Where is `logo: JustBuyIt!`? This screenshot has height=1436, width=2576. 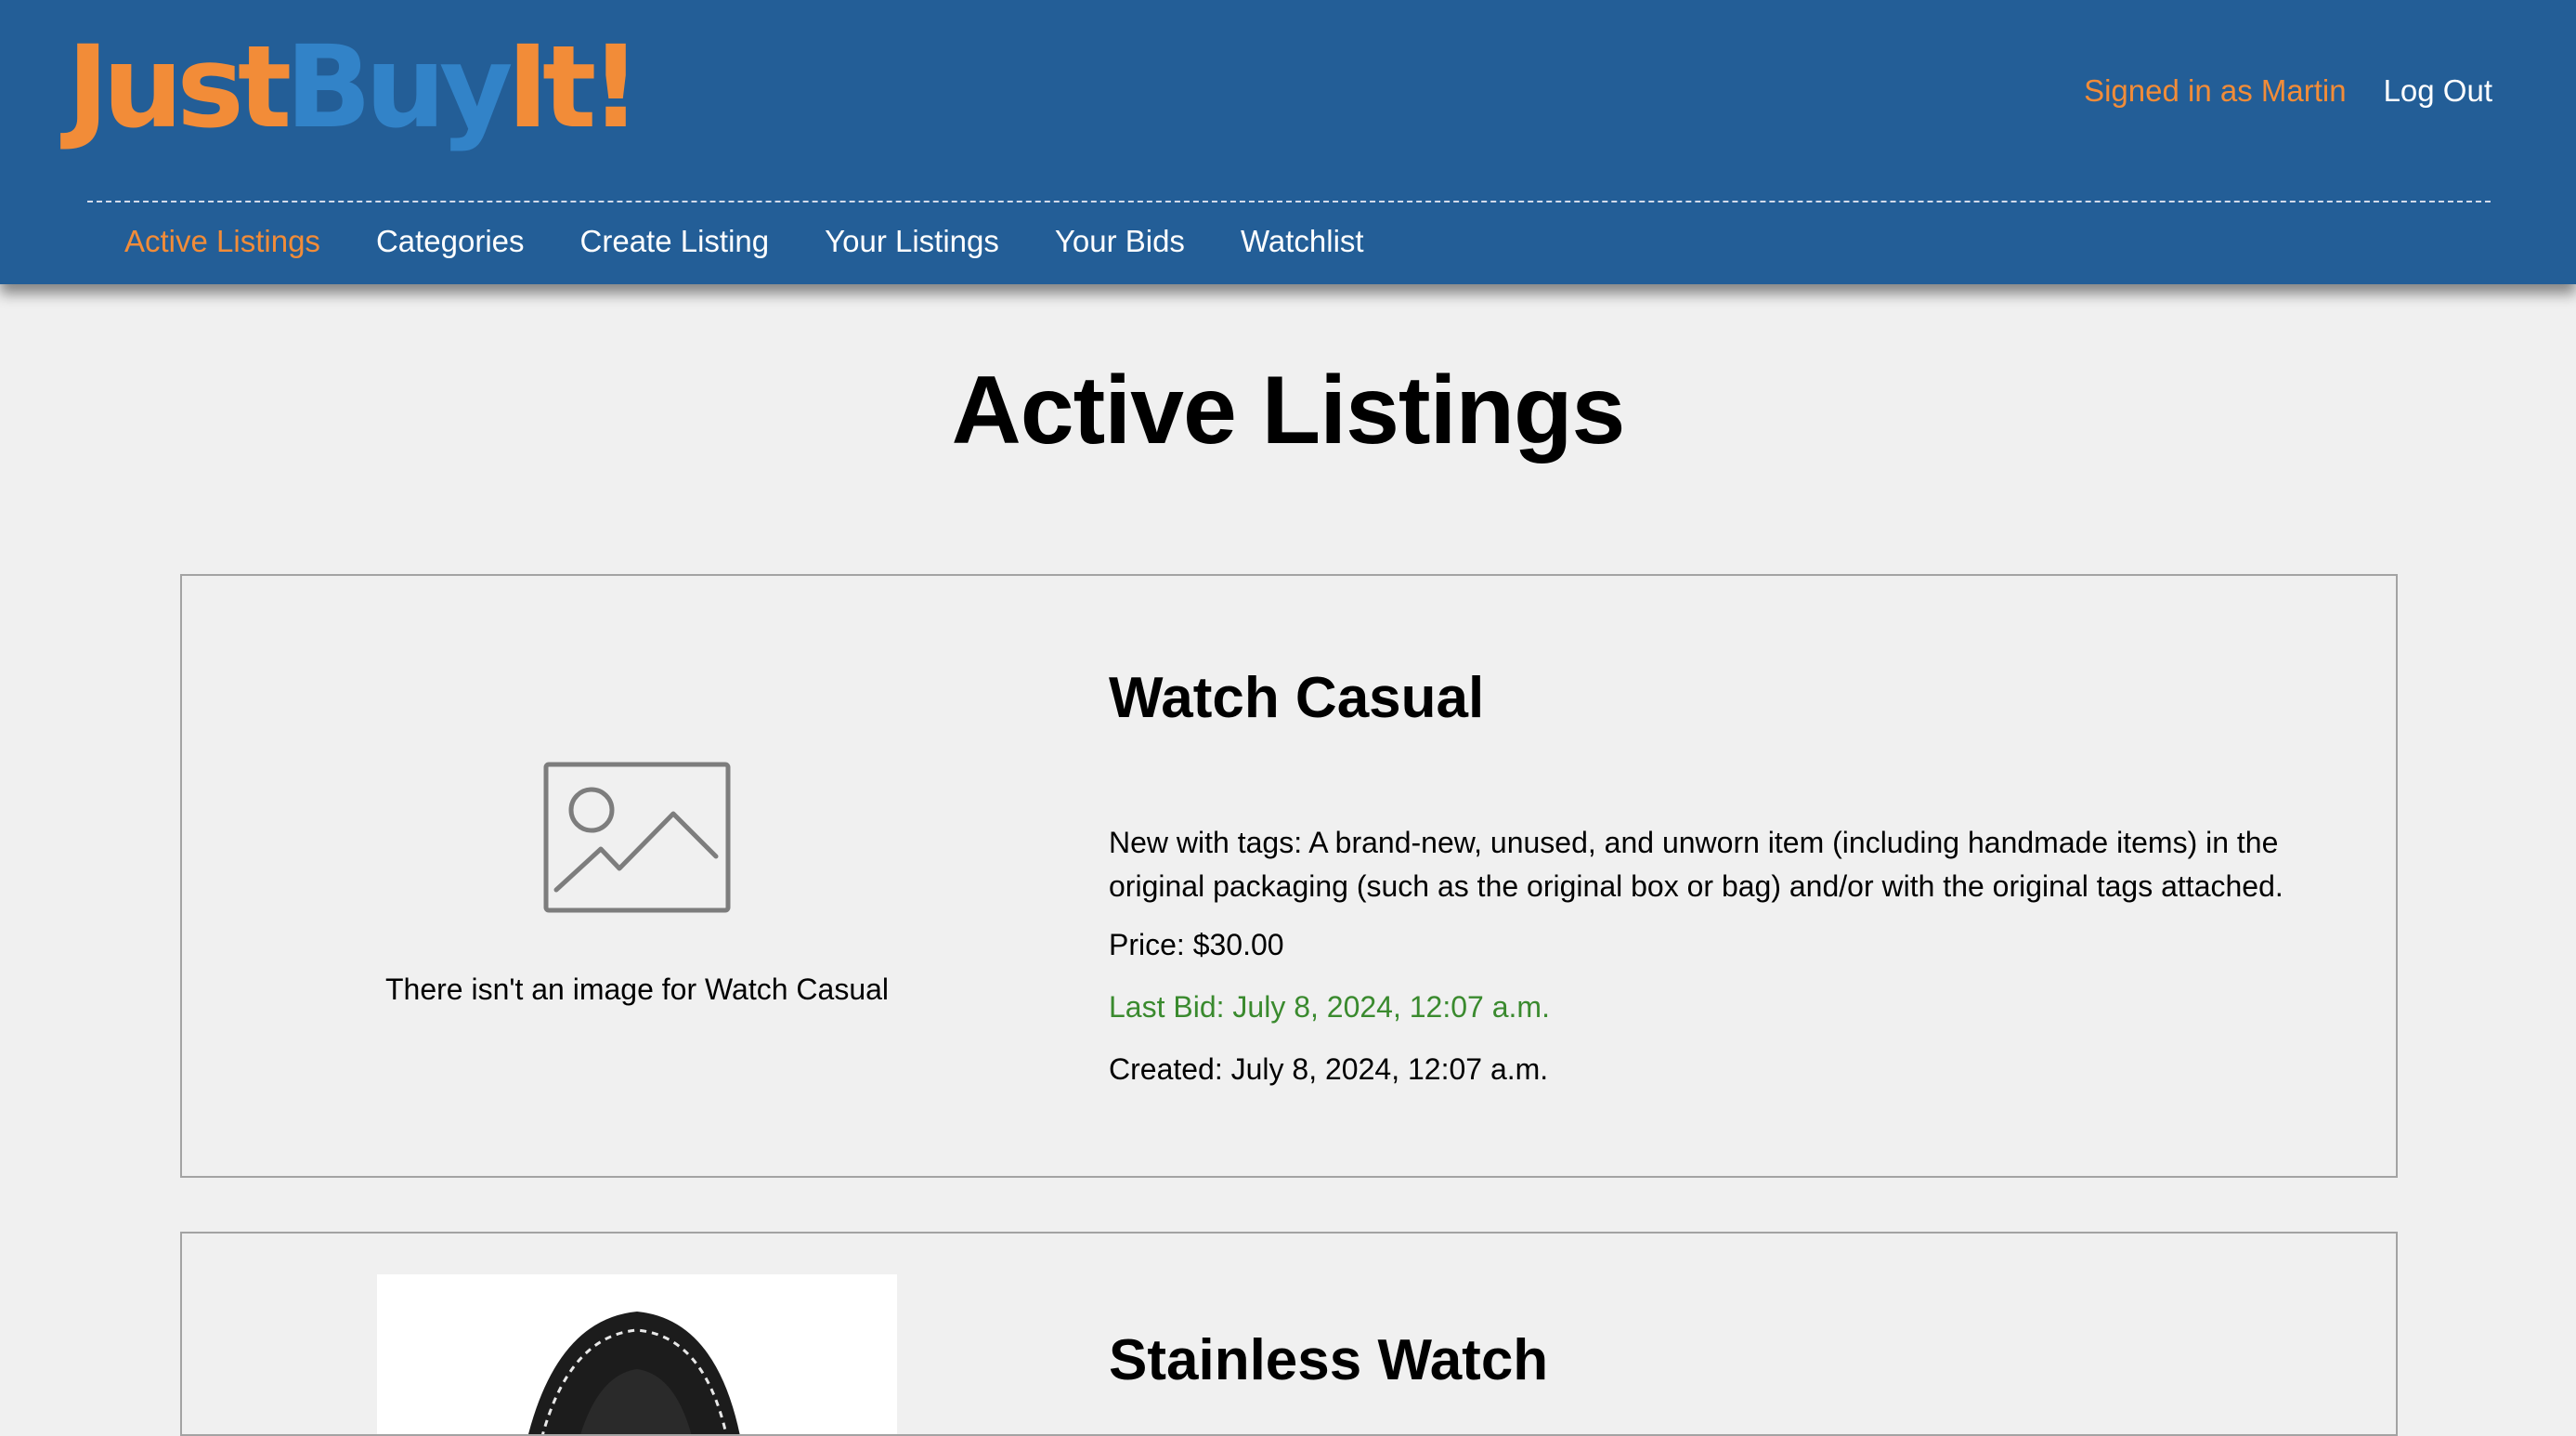
logo: JustBuyIt! is located at coordinates (355, 87).